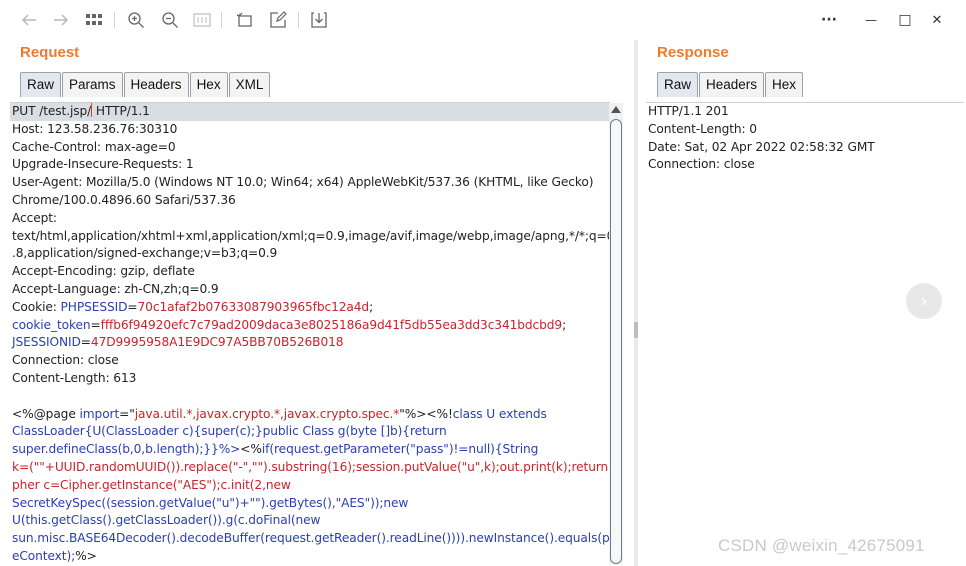 This screenshot has height=566, width=966. I want to click on minimize-icon: —, so click(871, 20).